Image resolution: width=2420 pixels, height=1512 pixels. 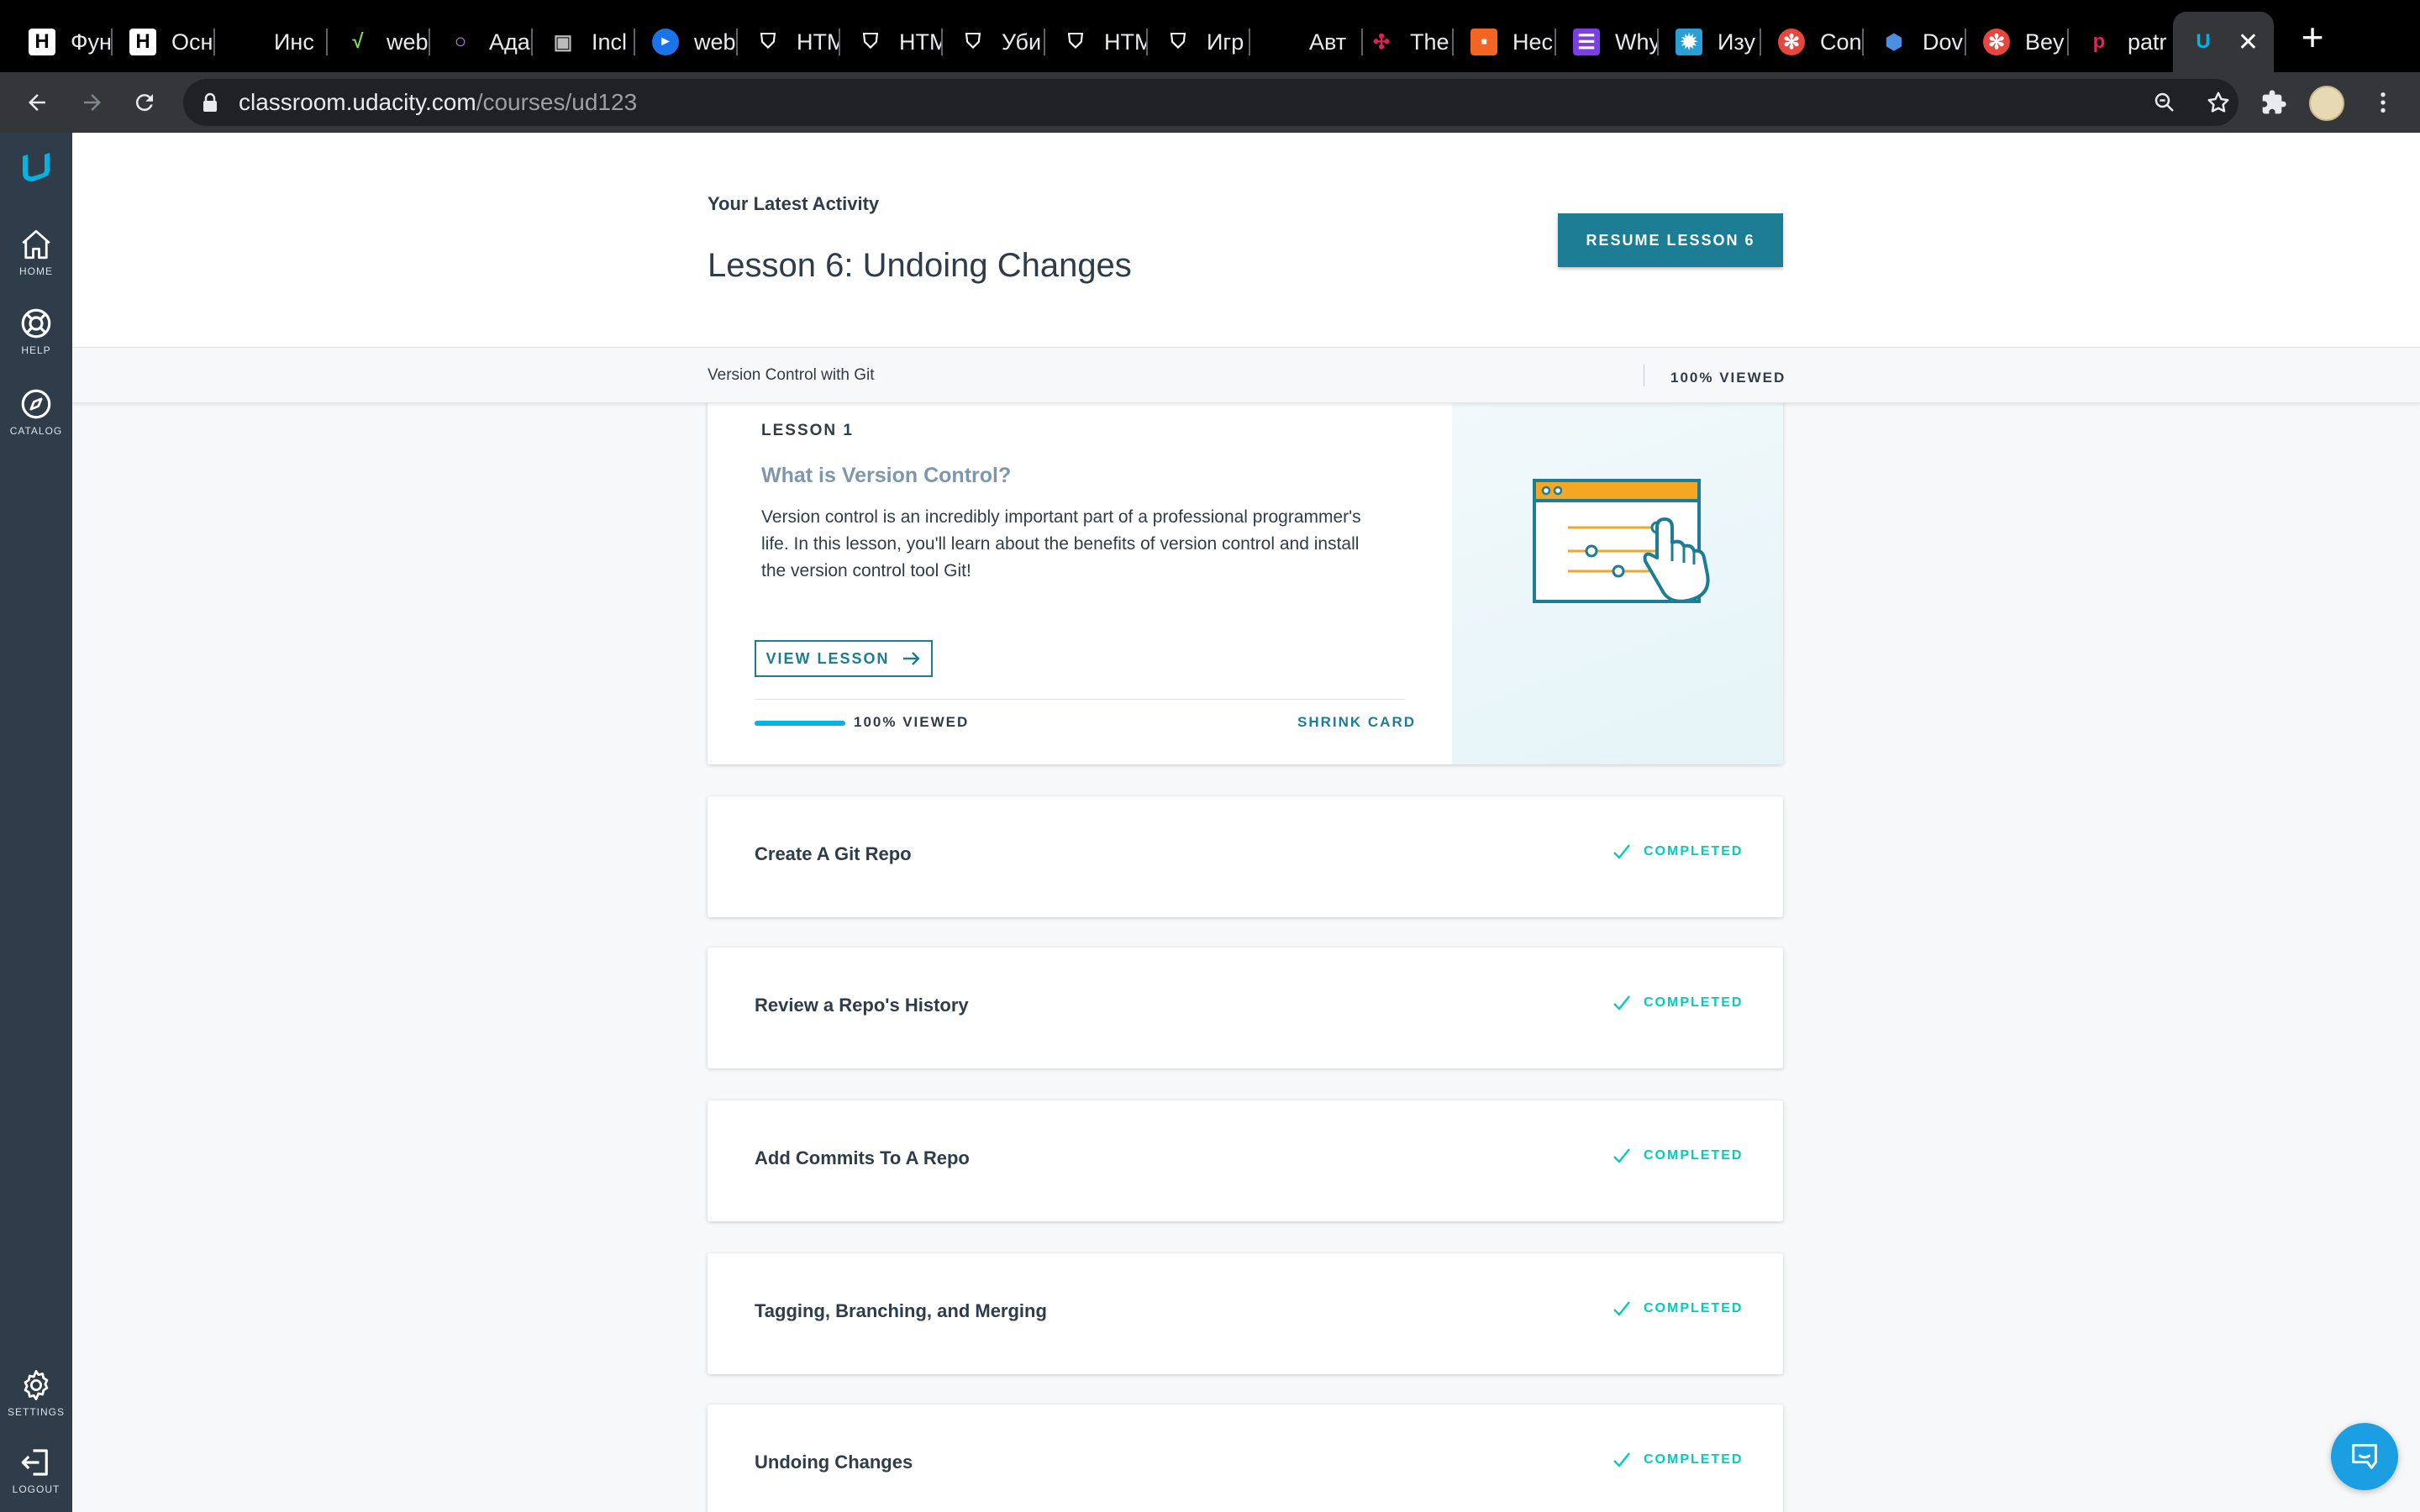 I want to click on chat-launcher-button, so click(x=2364, y=1456).